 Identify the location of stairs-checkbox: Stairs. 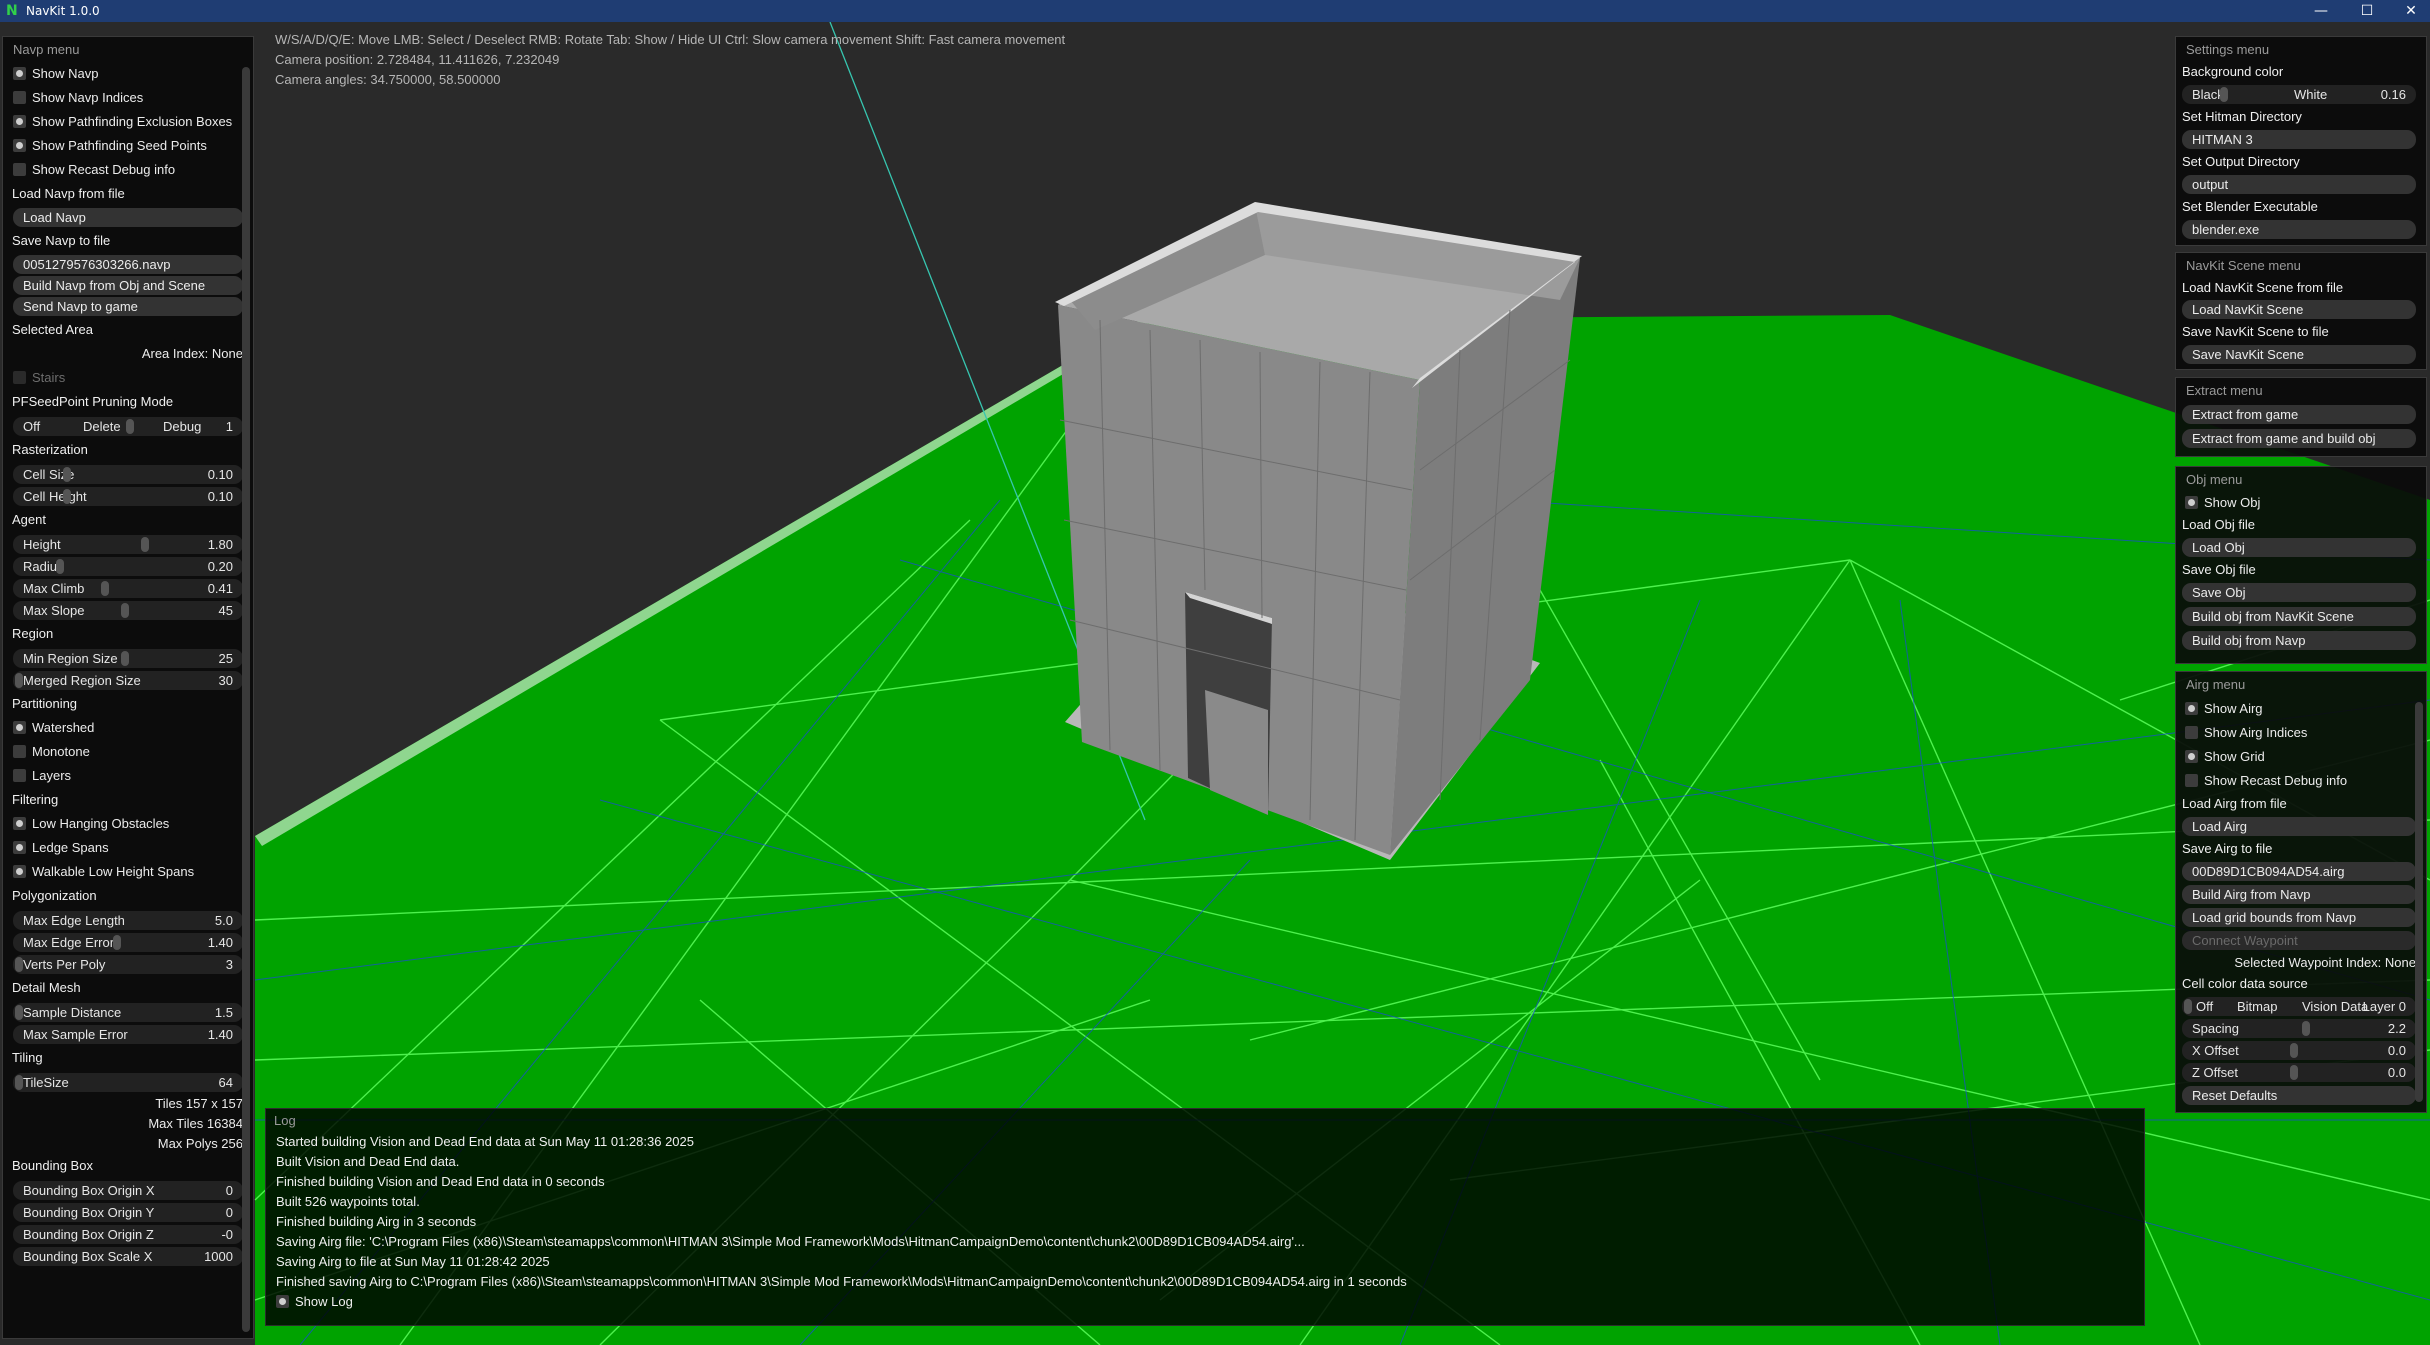
(128, 378).